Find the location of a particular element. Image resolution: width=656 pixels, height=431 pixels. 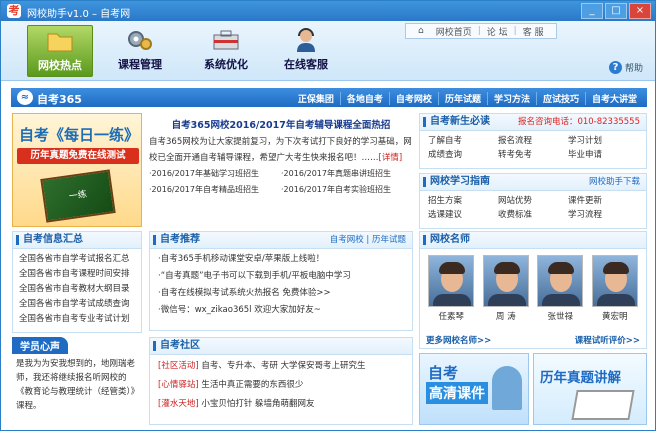

guide-link: 收费标准 is located at coordinates (533, 214).